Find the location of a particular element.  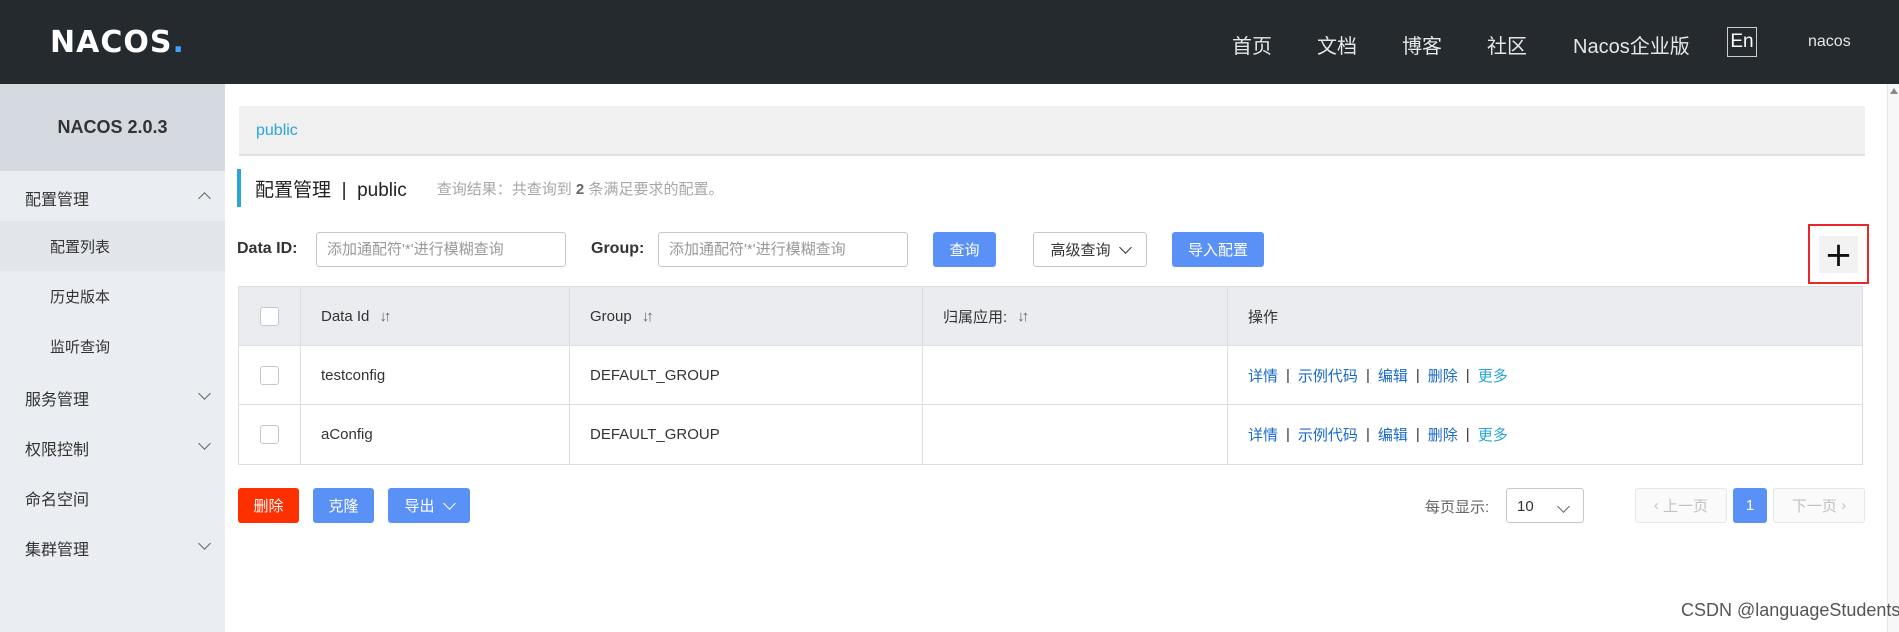

column-header-group: Group is located at coordinates (611, 316).